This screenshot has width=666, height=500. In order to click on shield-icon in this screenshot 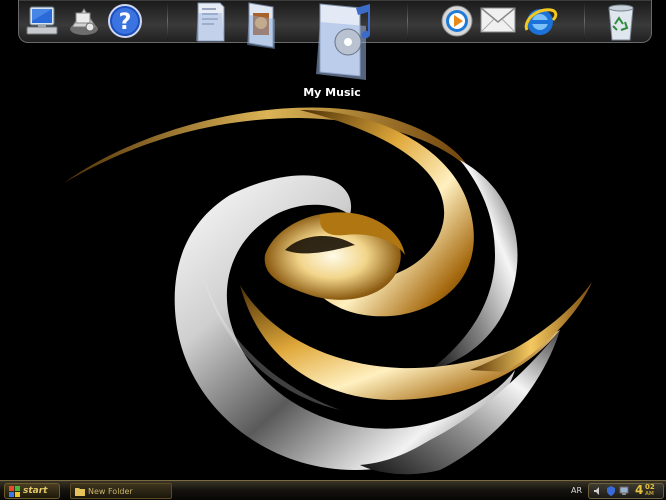, I will do `click(611, 491)`.